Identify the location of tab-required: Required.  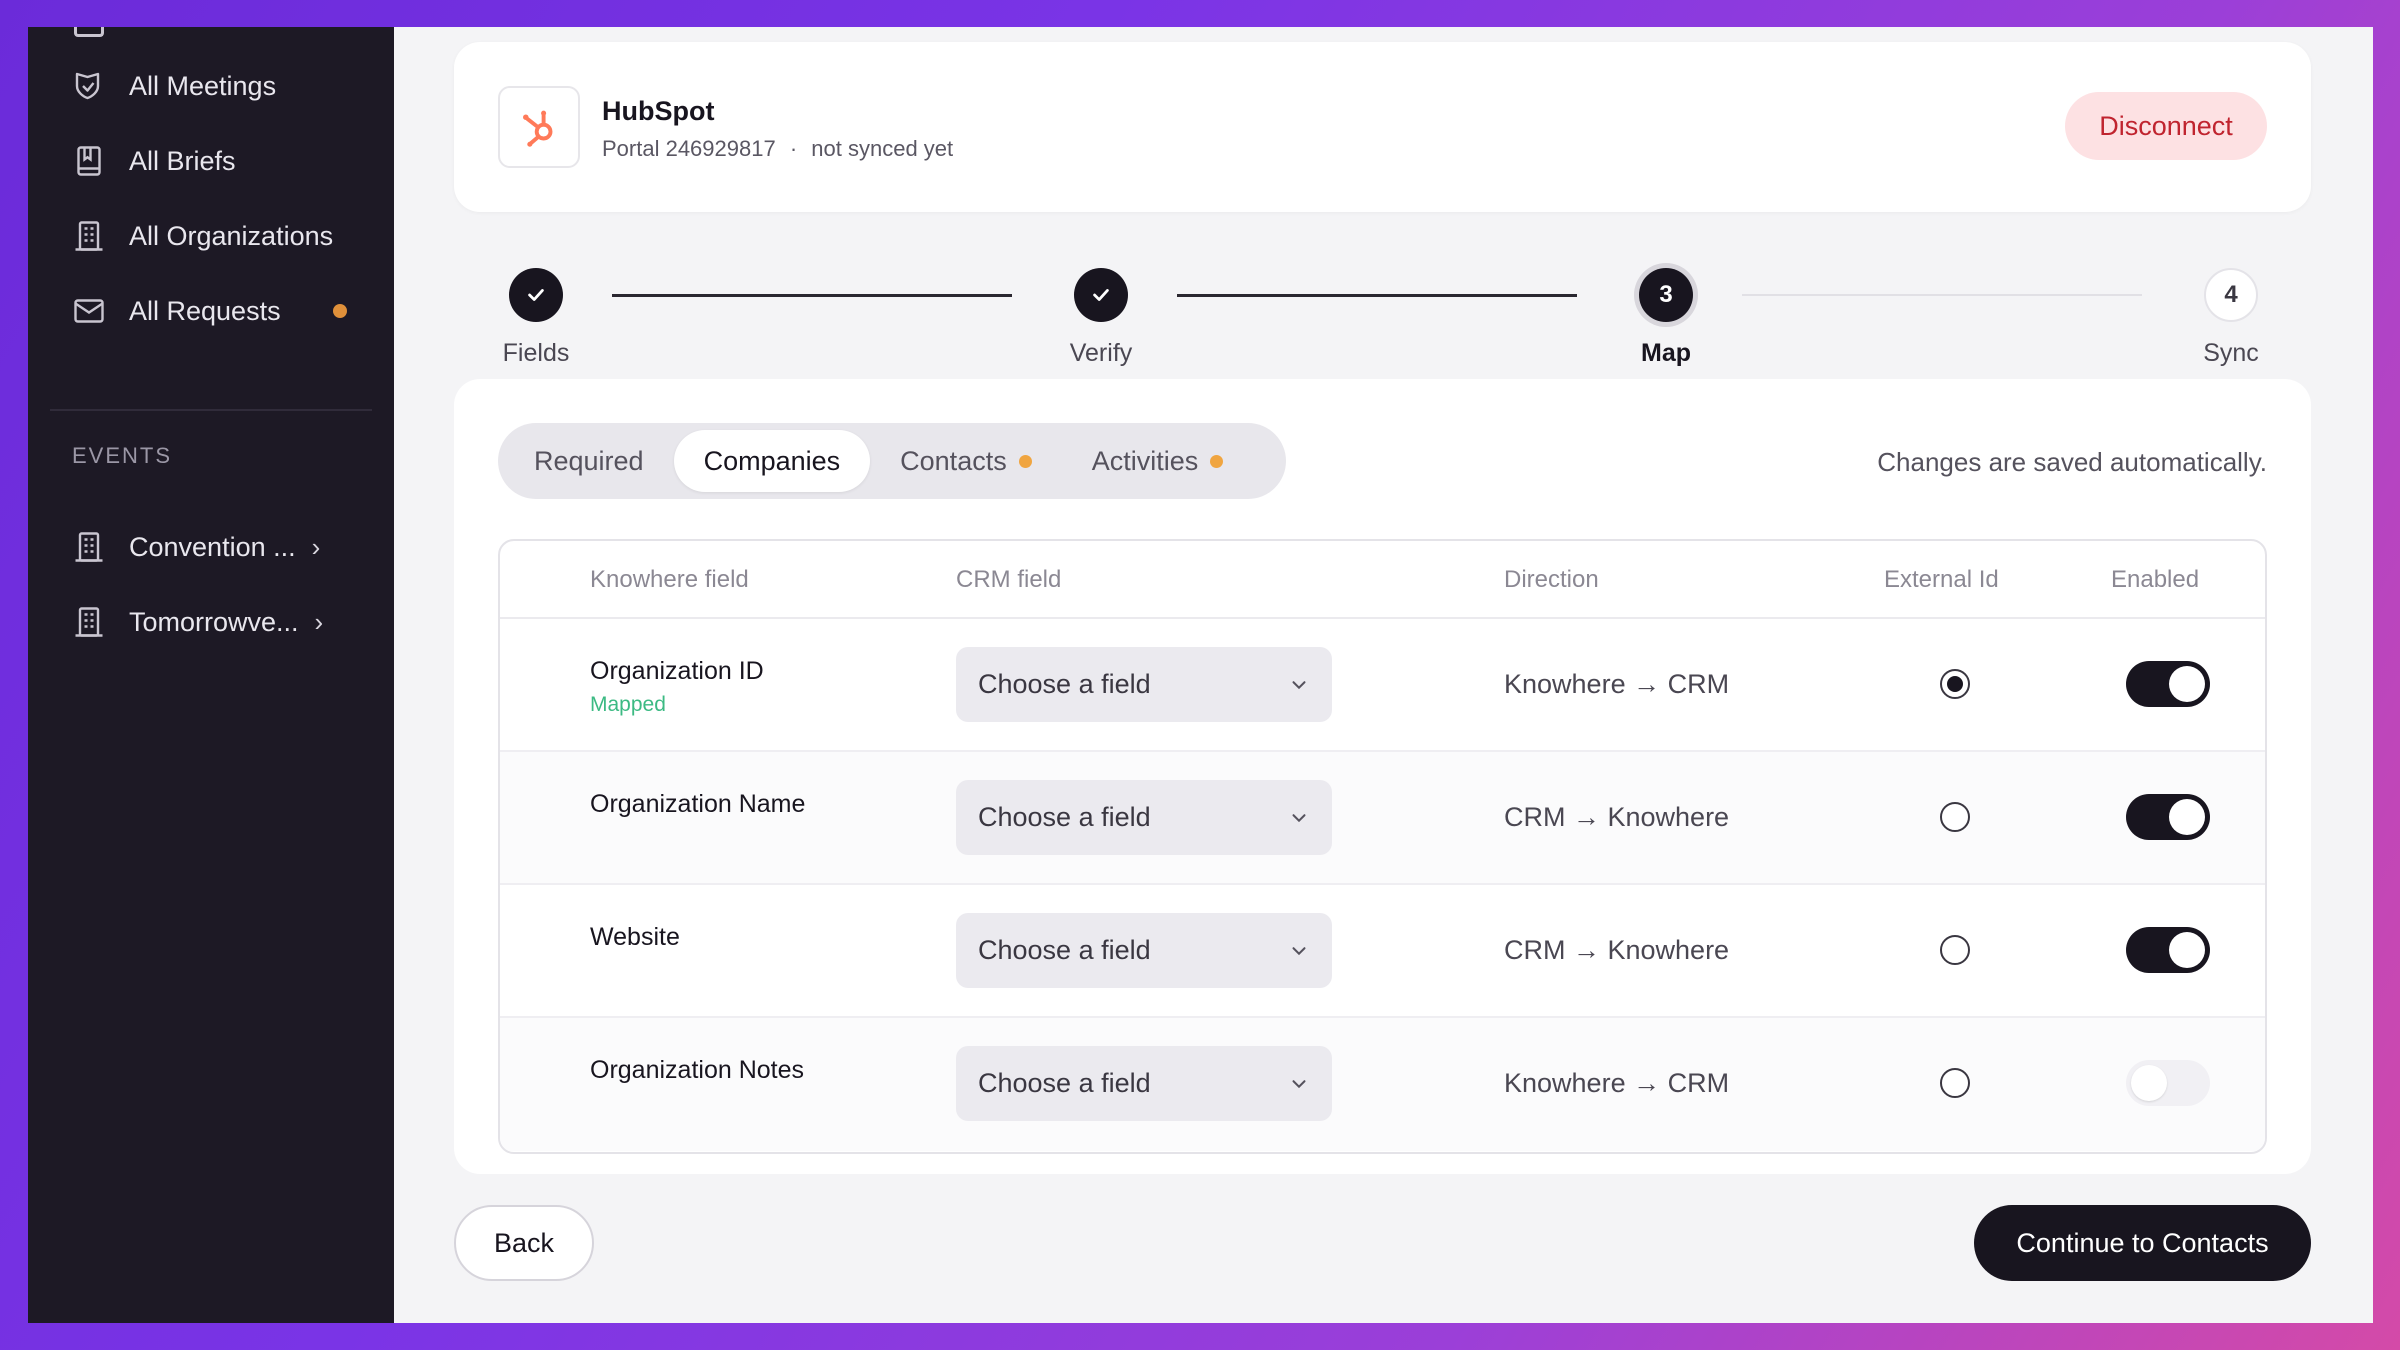
(589, 461).